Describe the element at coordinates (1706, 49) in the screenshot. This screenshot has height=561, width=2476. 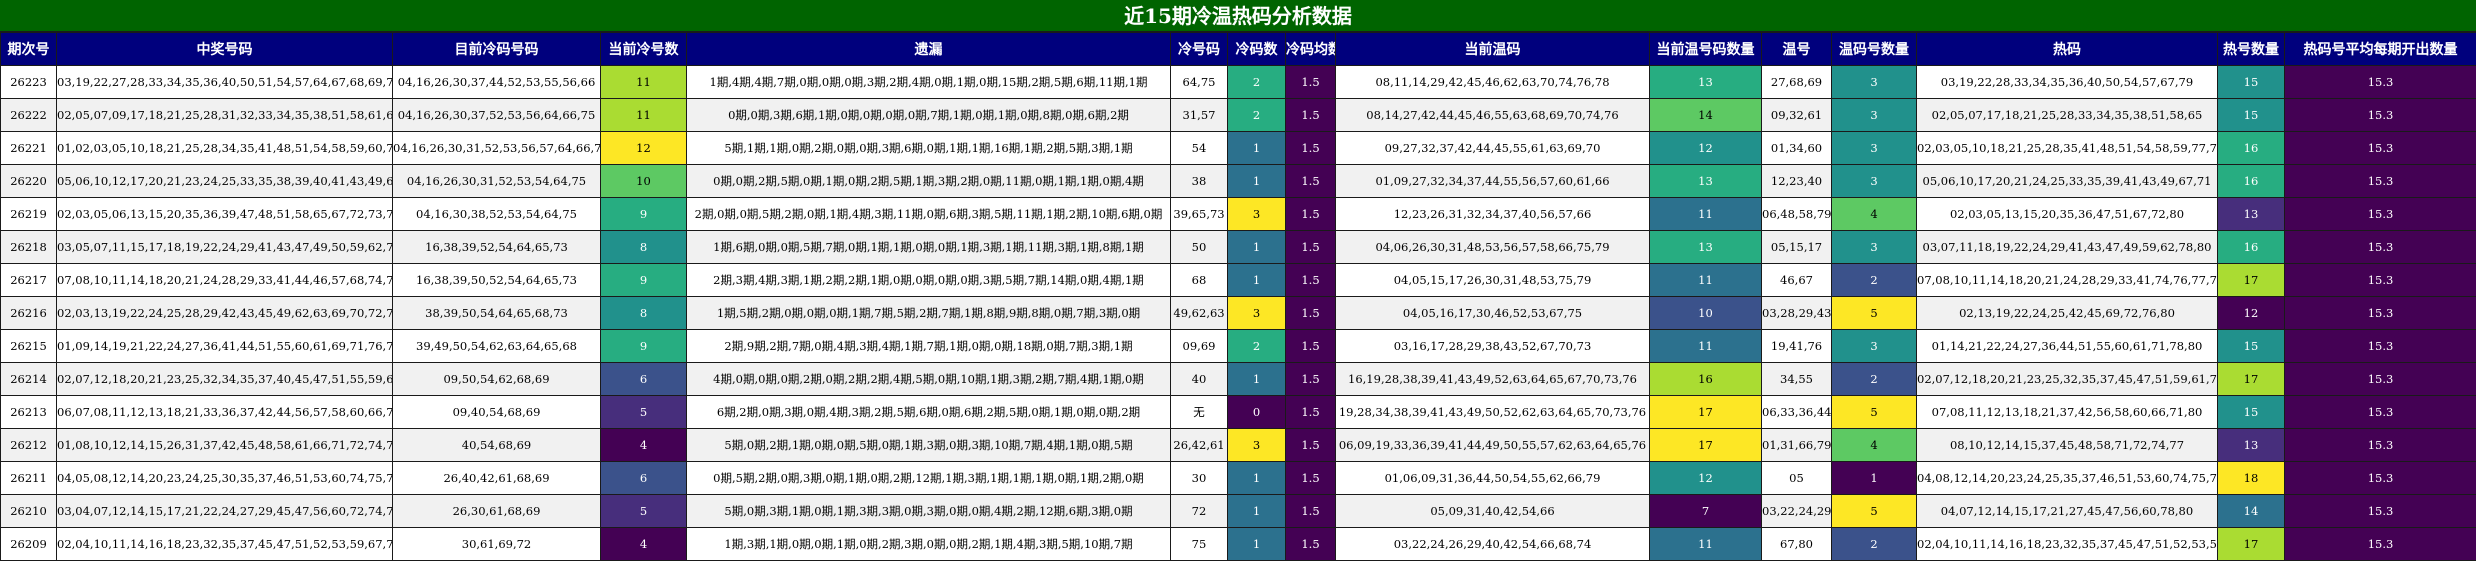
I see `header-warm-count: 当前温号码数量` at that location.